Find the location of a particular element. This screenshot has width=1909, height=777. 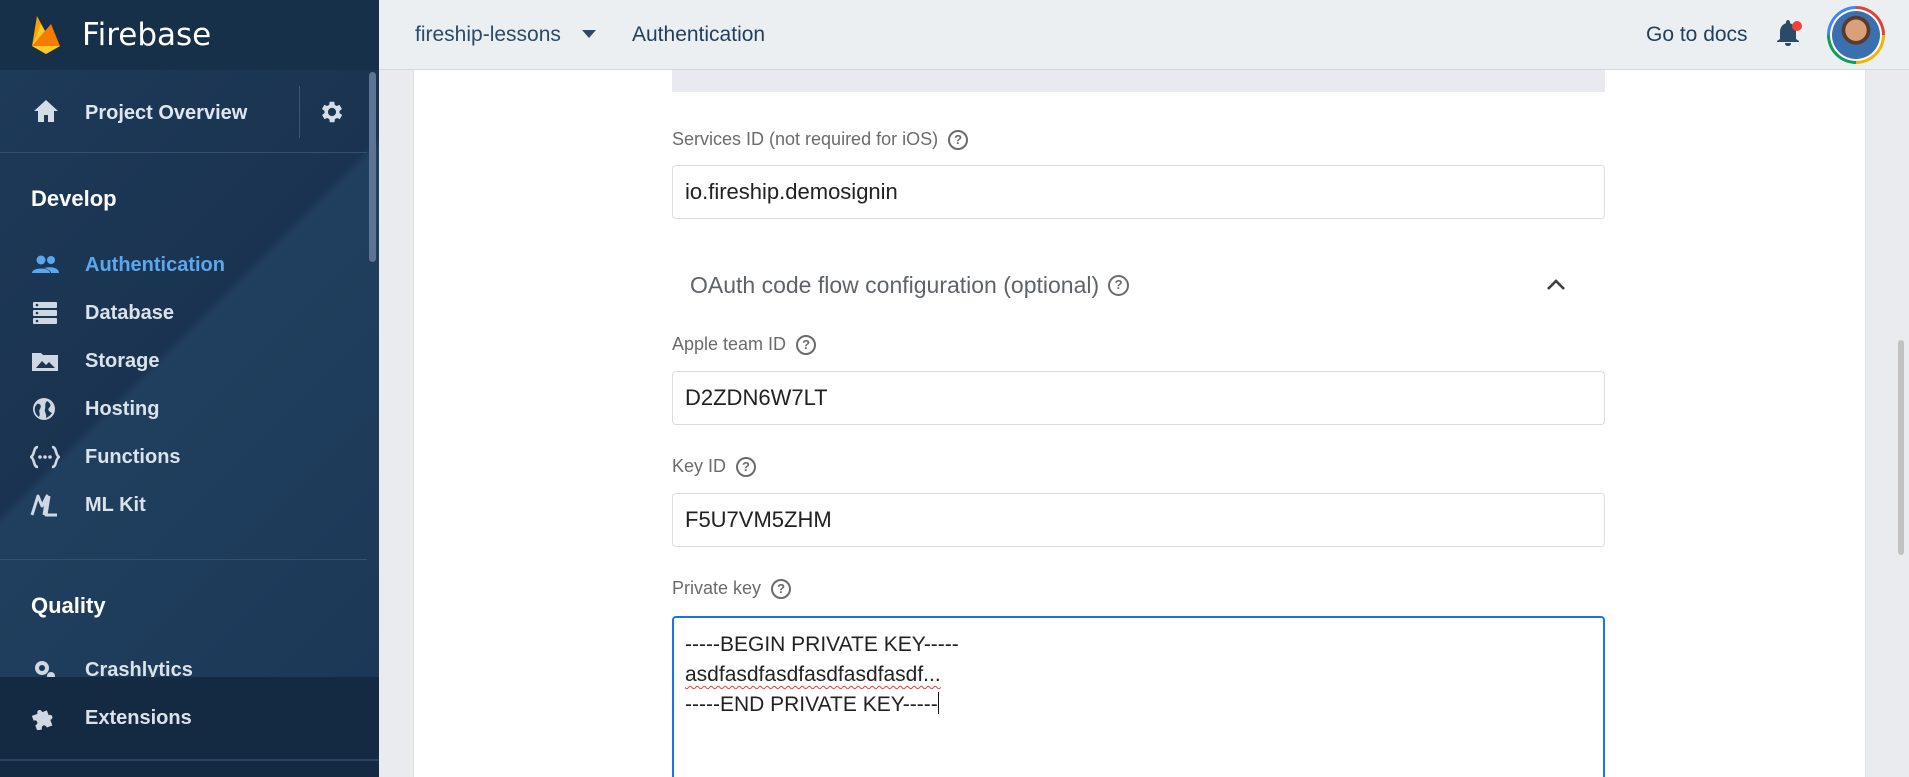

sidebar-item-database: Database is located at coordinates (183, 313).